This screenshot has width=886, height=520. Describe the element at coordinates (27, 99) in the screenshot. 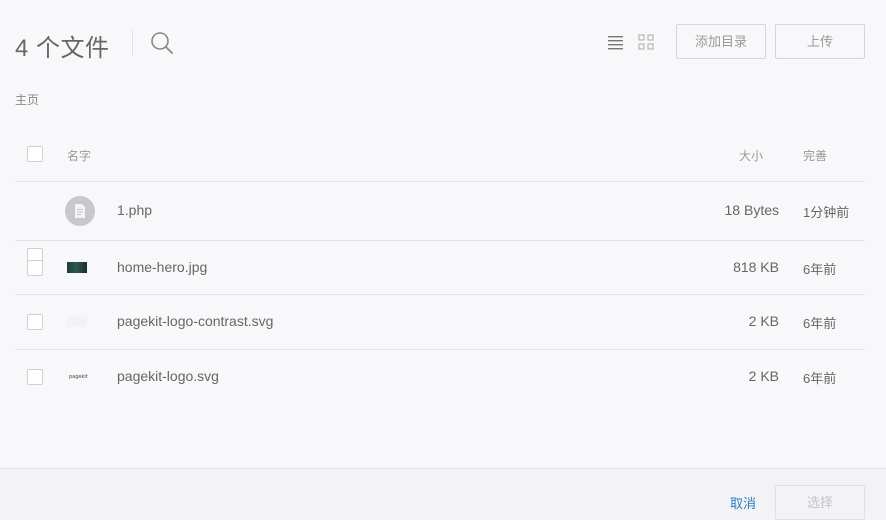

I see `breadcrumb-home: 主页` at that location.